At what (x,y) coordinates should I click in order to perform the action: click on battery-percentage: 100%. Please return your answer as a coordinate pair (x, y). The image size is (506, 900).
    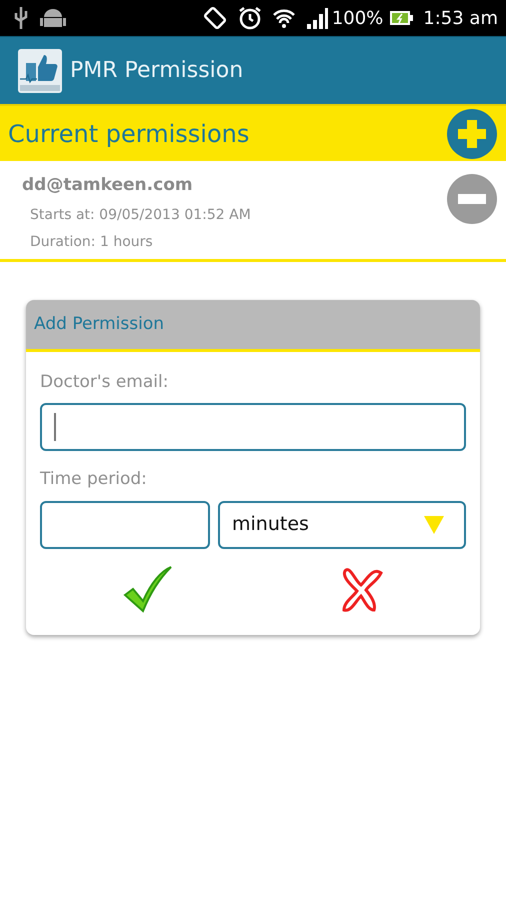
    Looking at the image, I should click on (358, 18).